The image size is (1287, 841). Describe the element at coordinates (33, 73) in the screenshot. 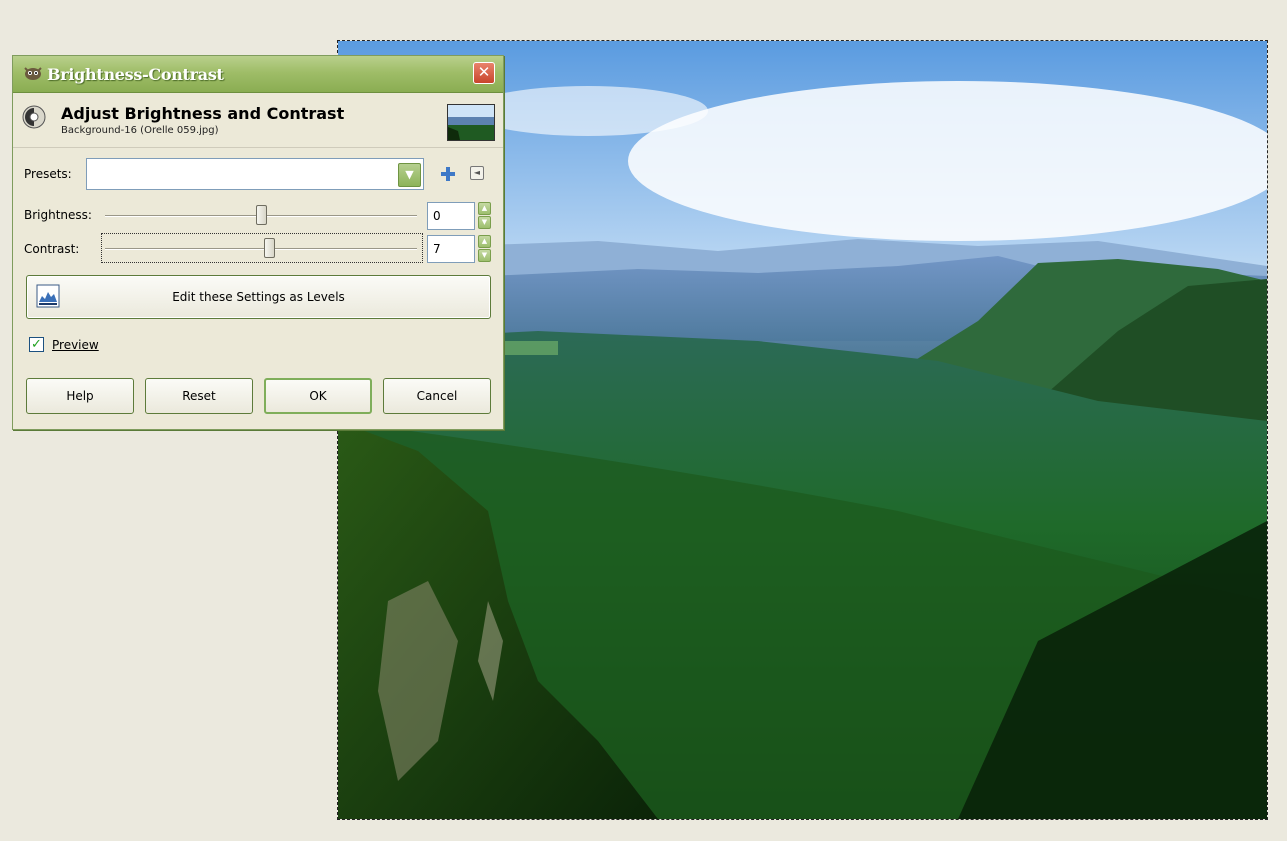

I see `gimp-icon` at that location.